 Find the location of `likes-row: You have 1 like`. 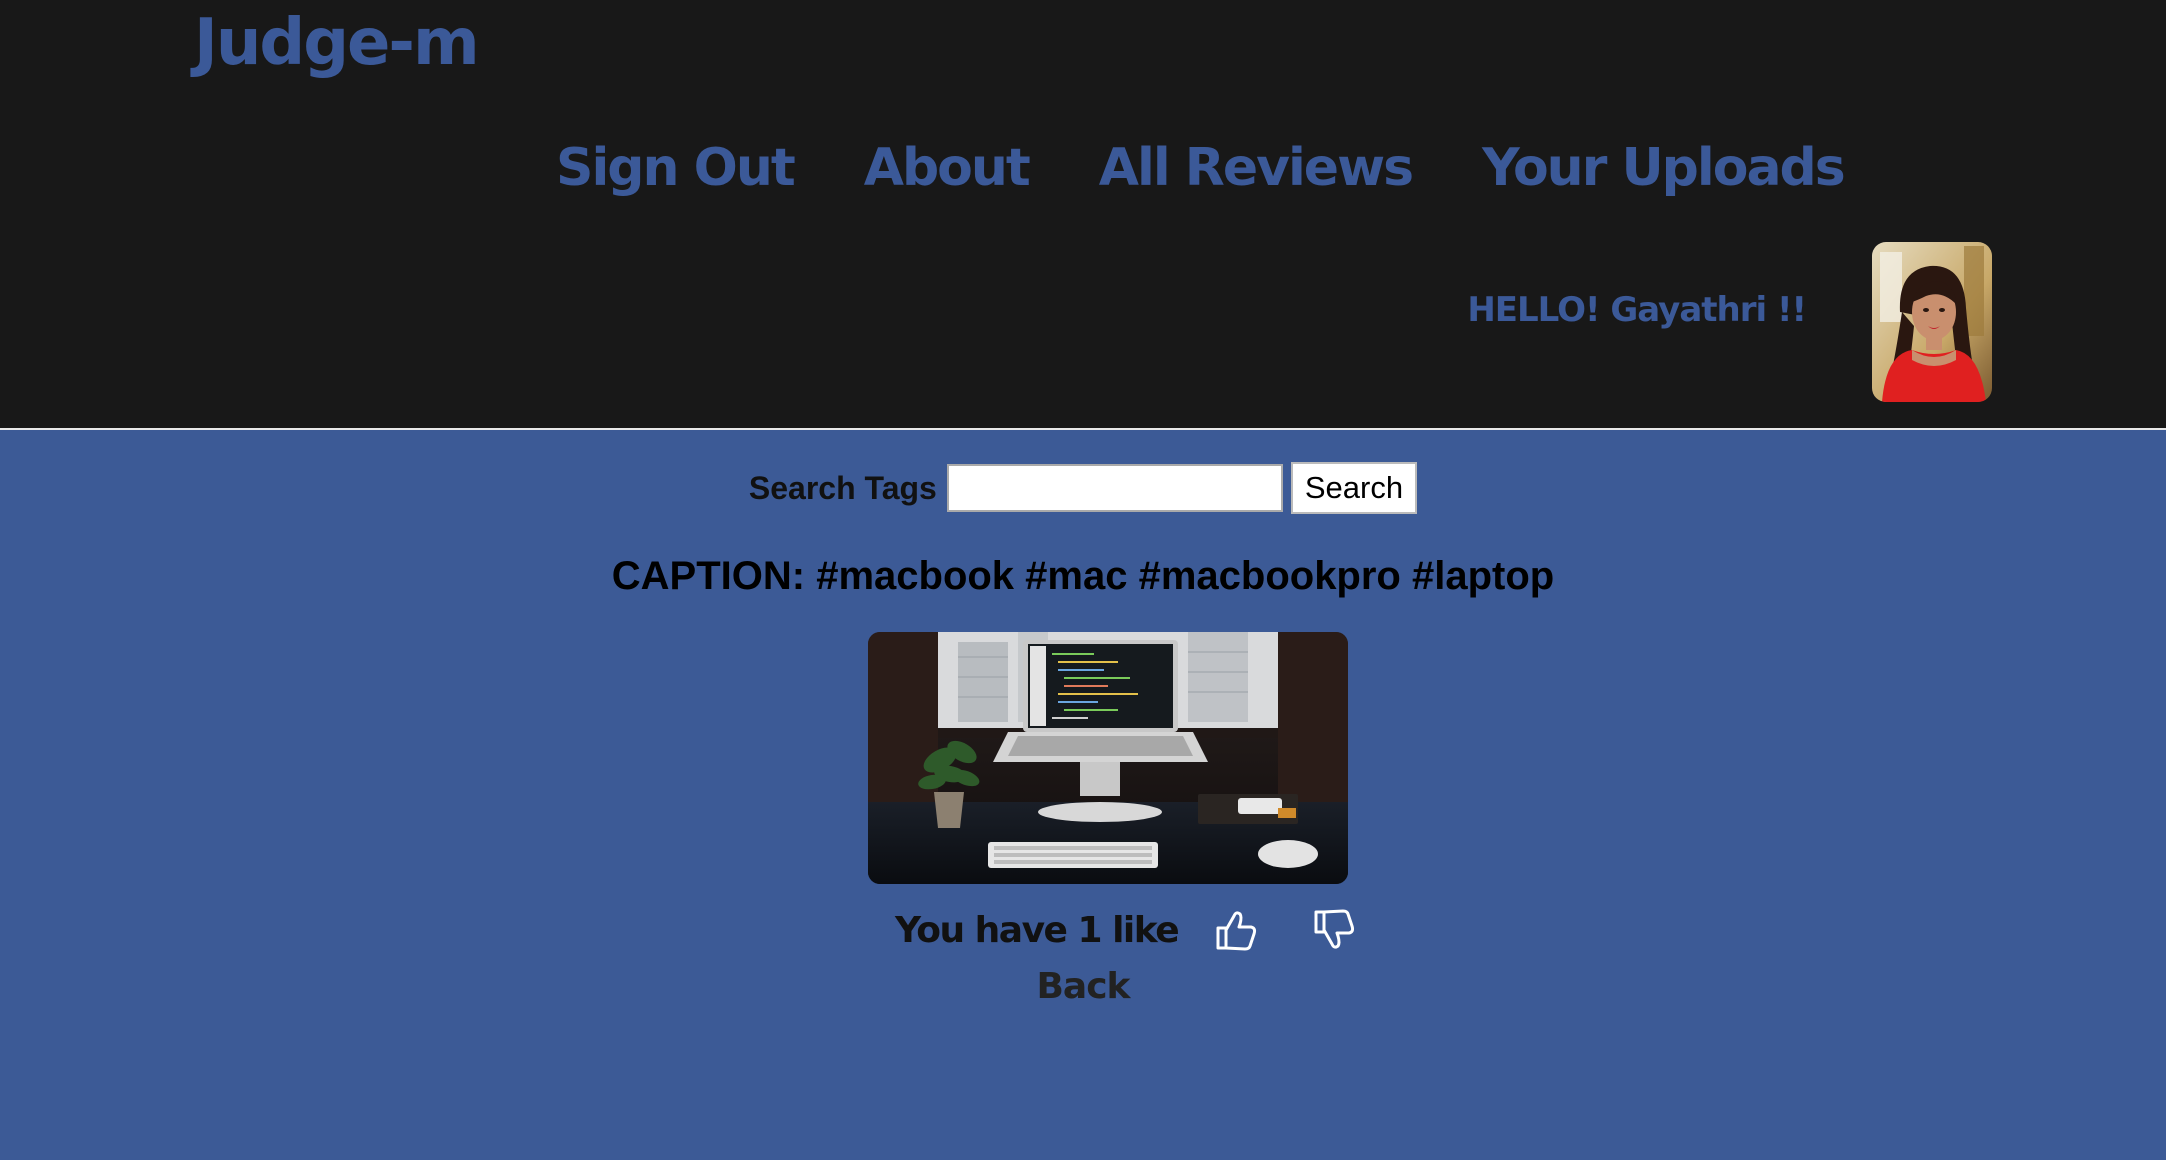

likes-row: You have 1 like is located at coordinates (1126, 930).